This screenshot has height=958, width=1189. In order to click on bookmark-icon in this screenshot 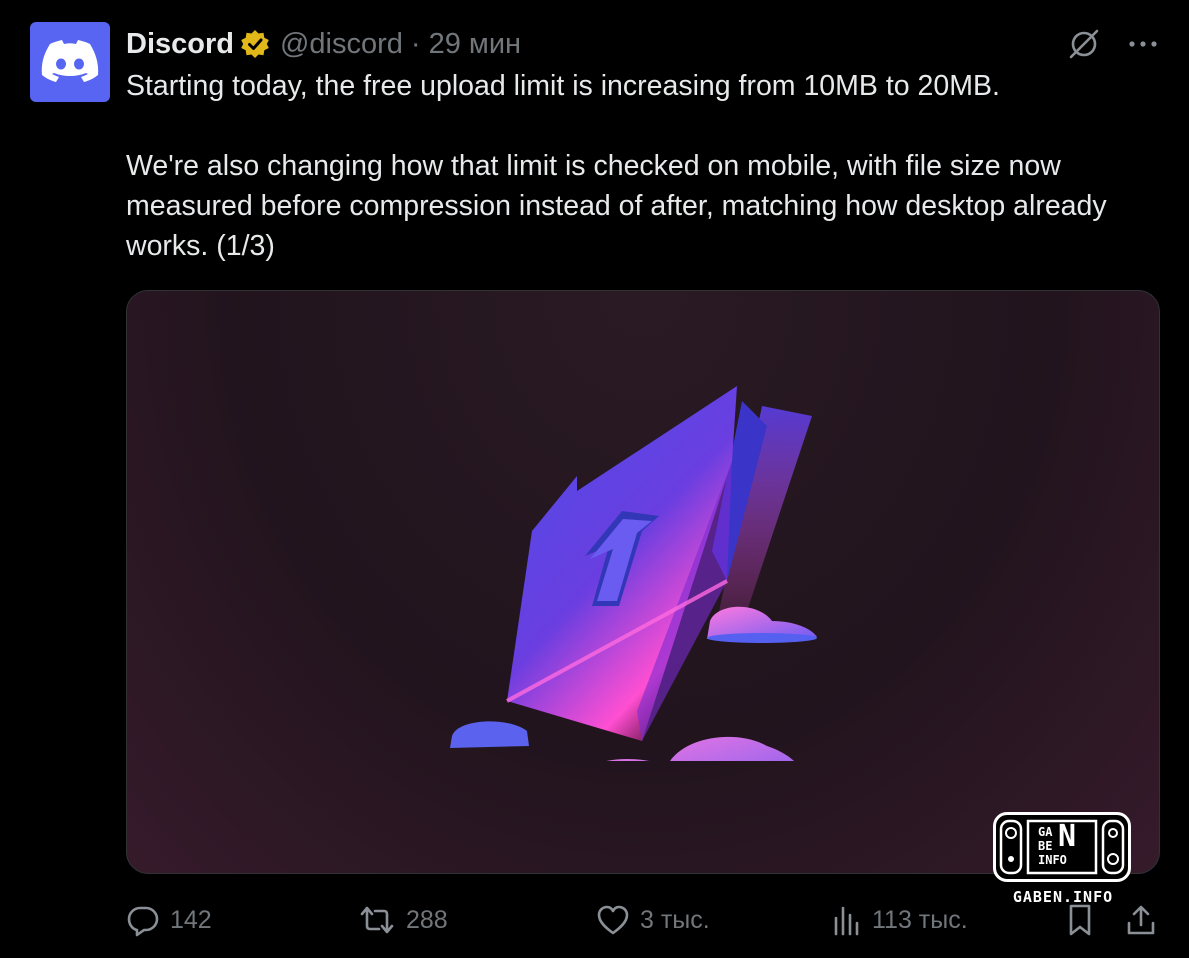, I will do `click(1080, 920)`.